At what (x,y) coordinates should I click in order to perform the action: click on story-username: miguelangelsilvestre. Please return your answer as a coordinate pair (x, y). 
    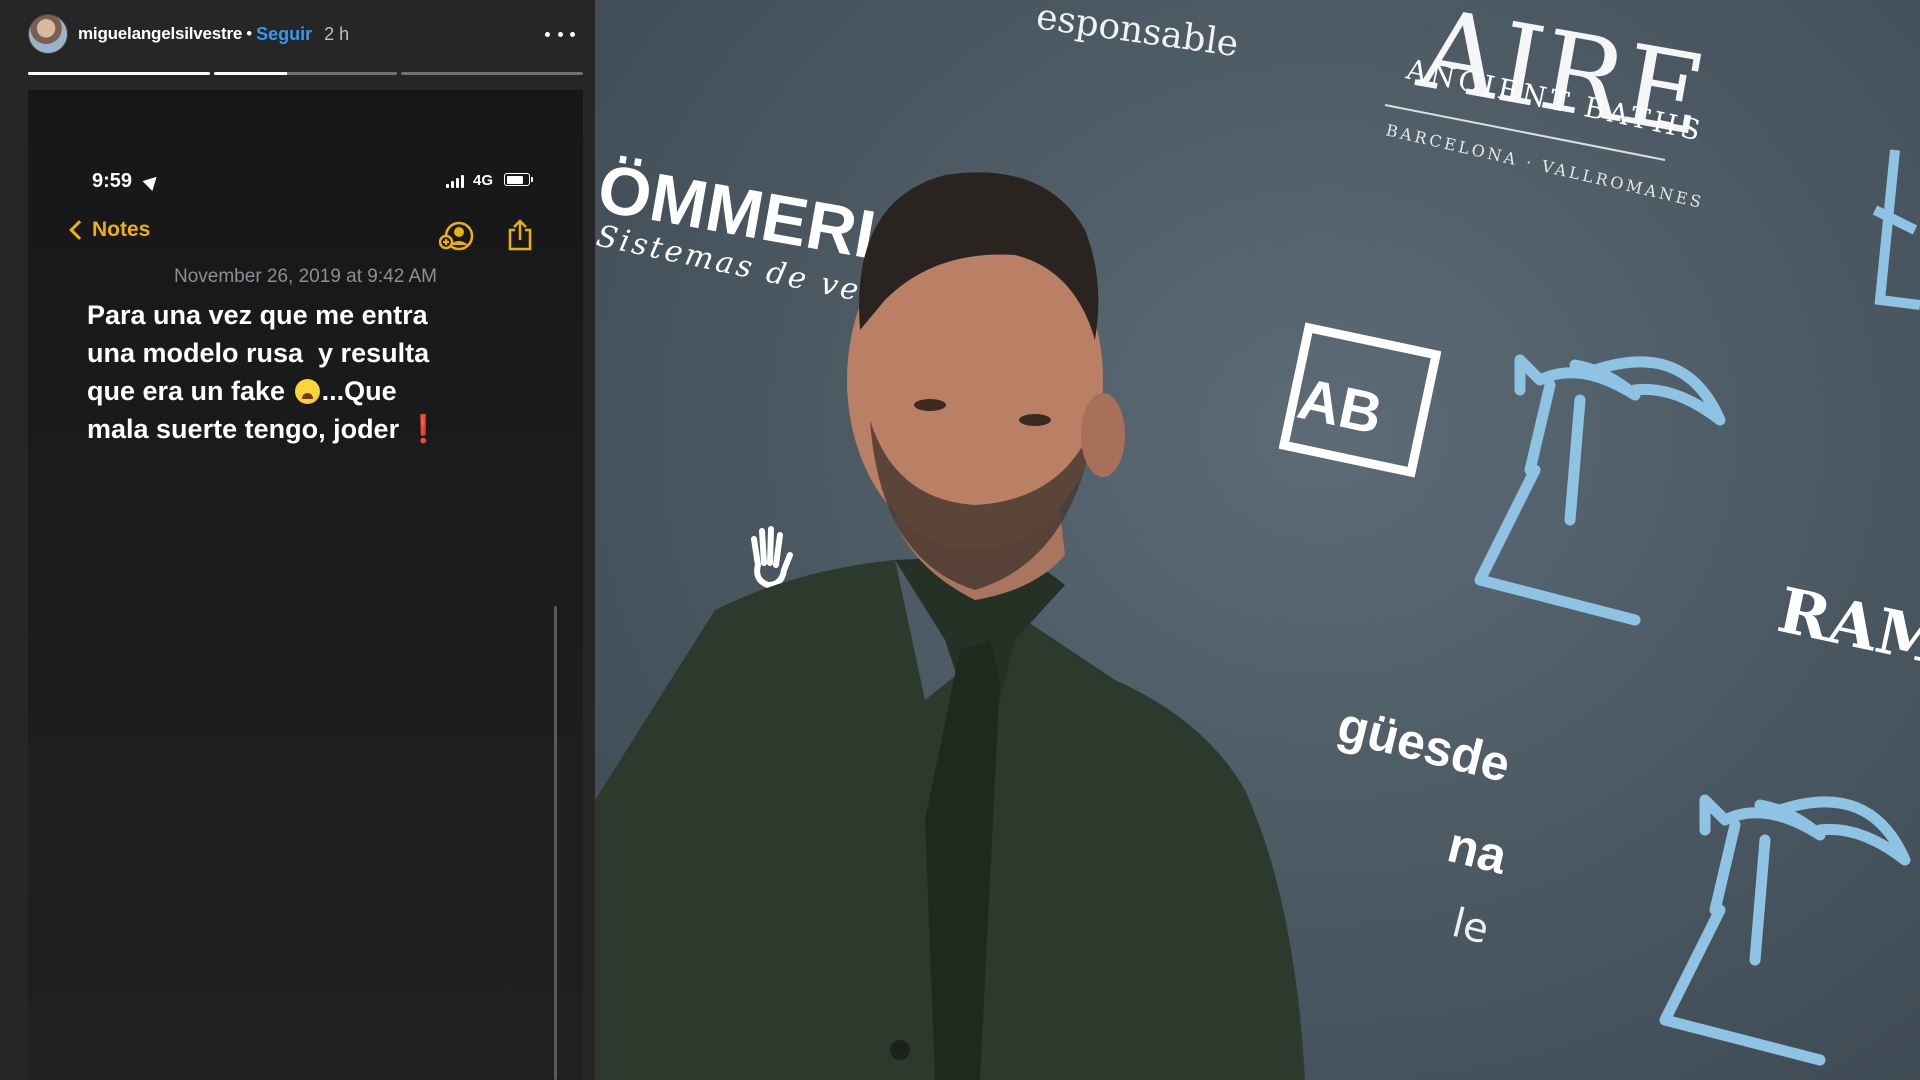
    Looking at the image, I should click on (160, 34).